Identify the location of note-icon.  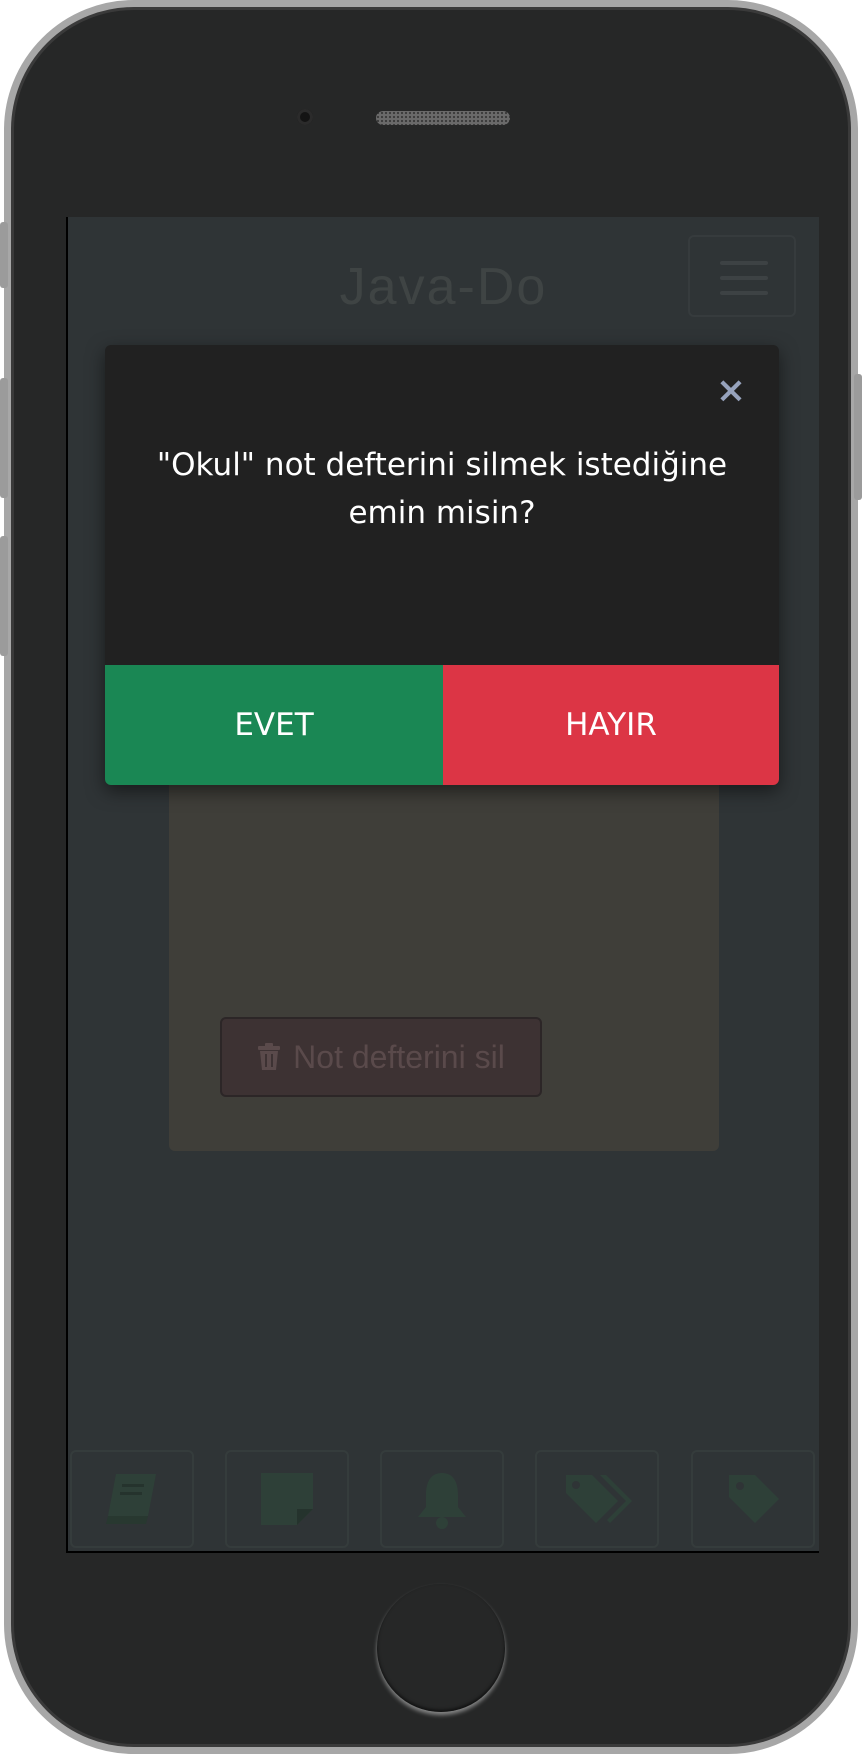
(287, 1499).